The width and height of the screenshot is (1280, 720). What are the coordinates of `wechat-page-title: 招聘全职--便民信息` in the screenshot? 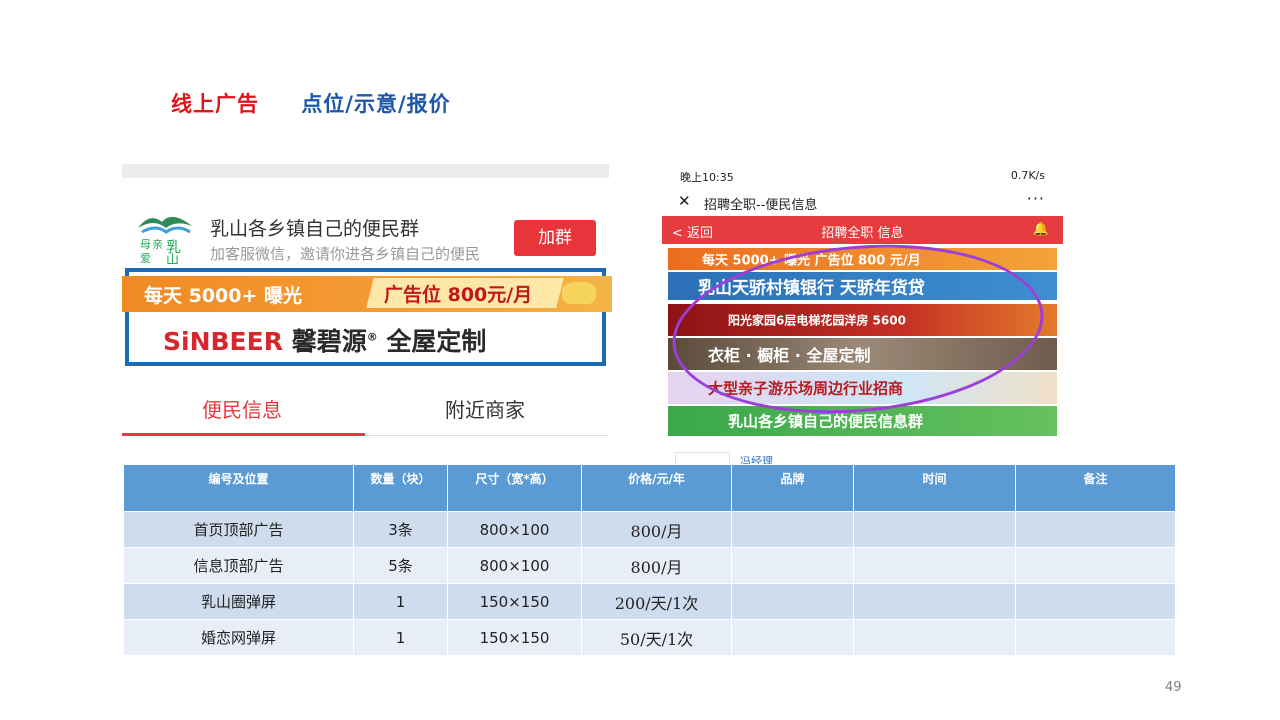 It's located at (761, 205).